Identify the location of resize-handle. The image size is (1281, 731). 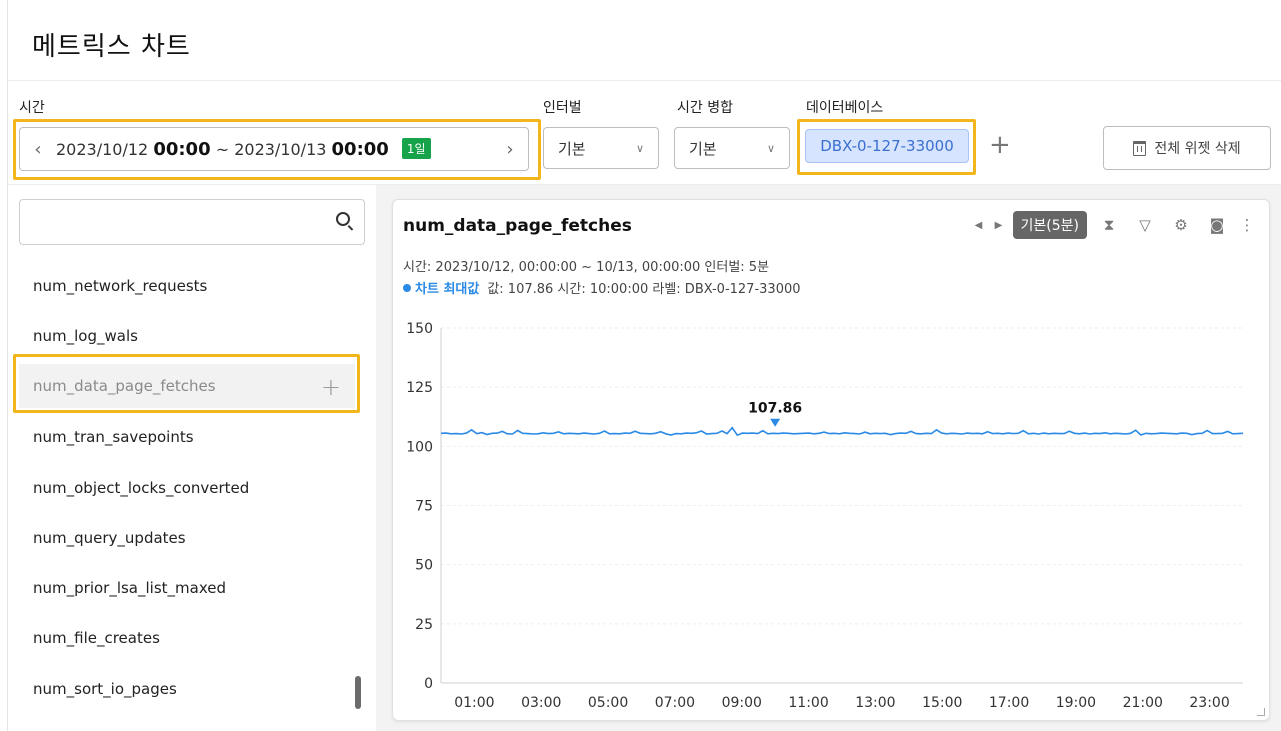
(1261, 712).